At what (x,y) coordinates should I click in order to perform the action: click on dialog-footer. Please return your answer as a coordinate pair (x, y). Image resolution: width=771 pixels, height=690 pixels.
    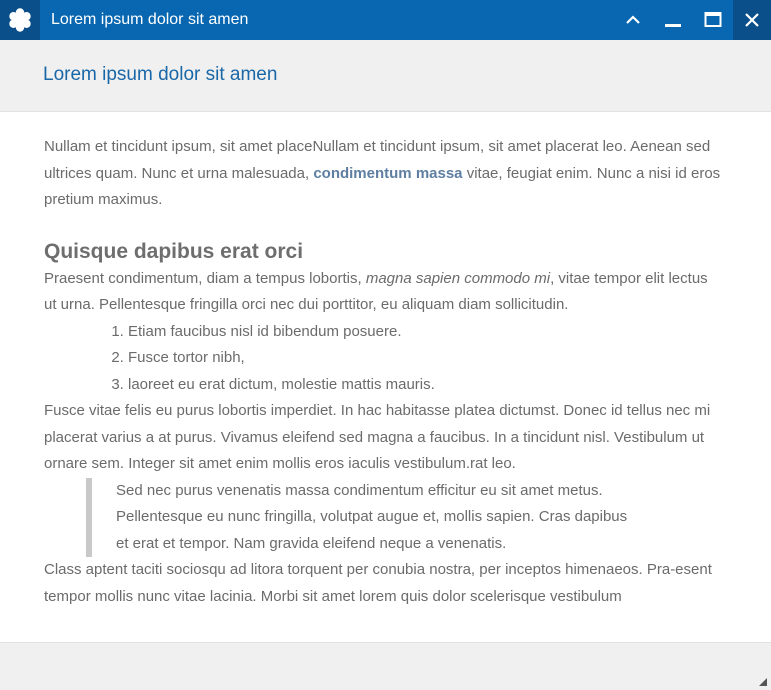
    Looking at the image, I should click on (385, 666).